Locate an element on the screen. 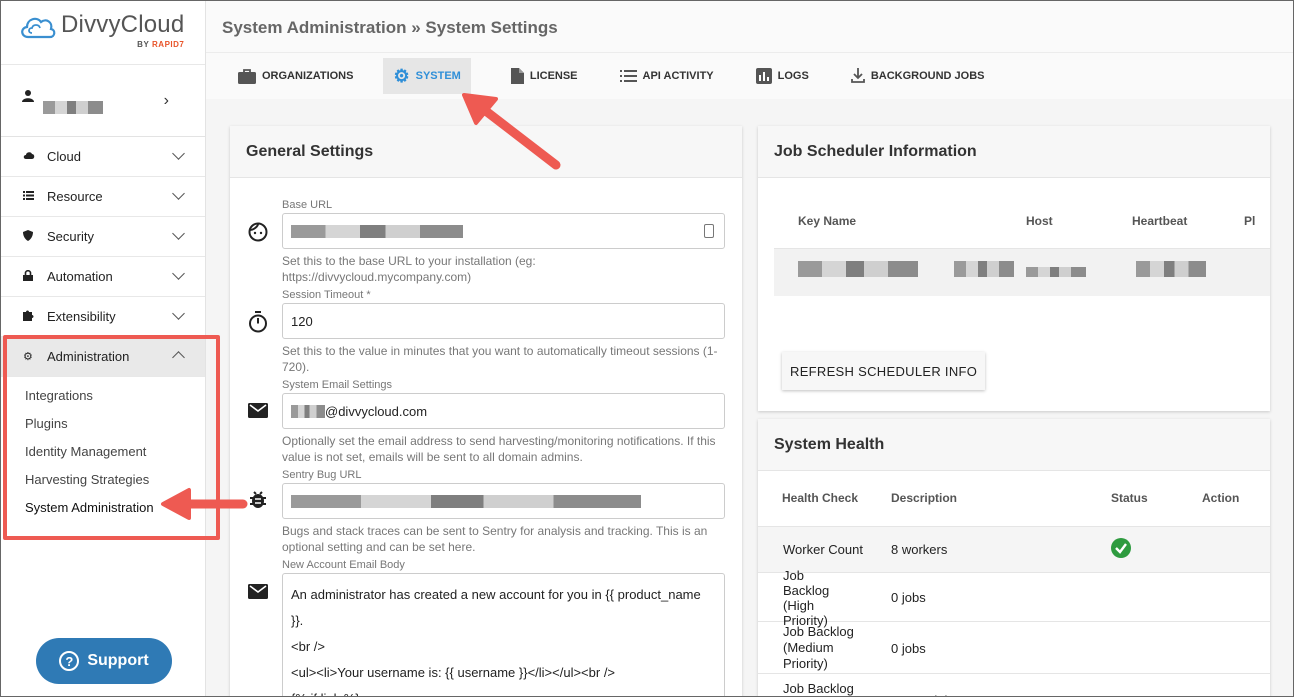  brand-name: DivvyCloud is located at coordinates (123, 24).